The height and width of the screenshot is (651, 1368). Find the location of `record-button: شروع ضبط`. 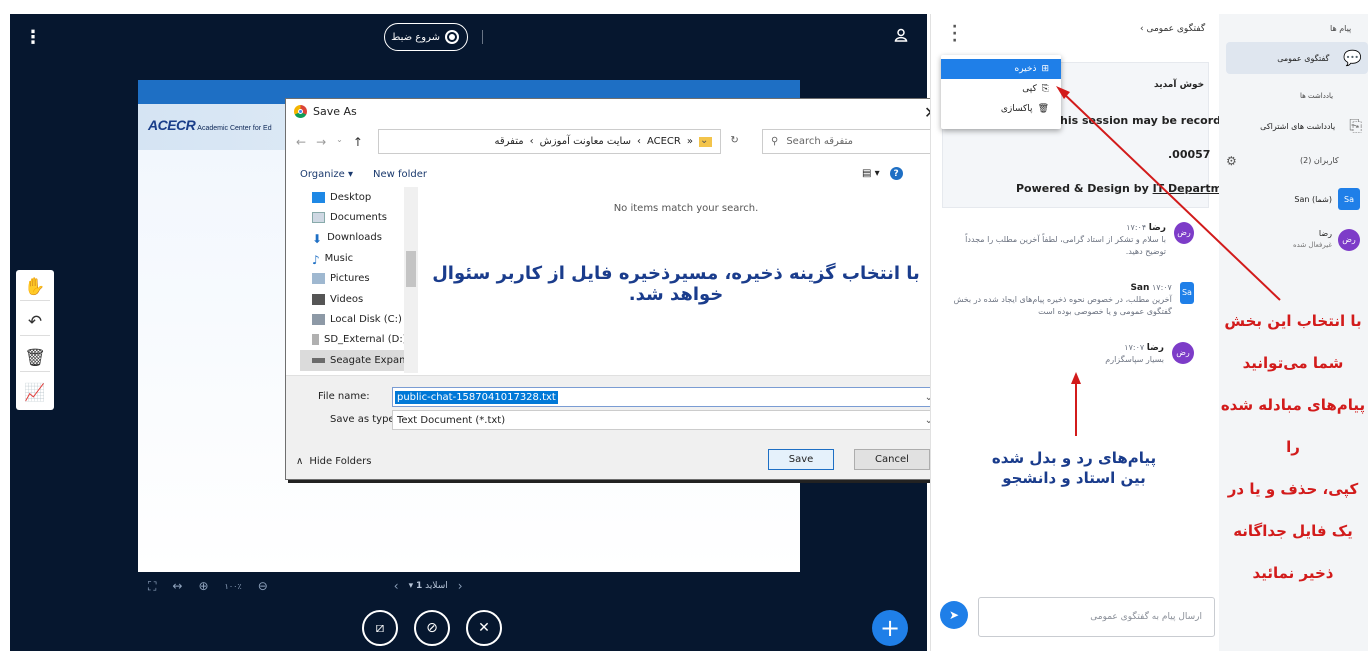

record-button: شروع ضبط is located at coordinates (426, 37).